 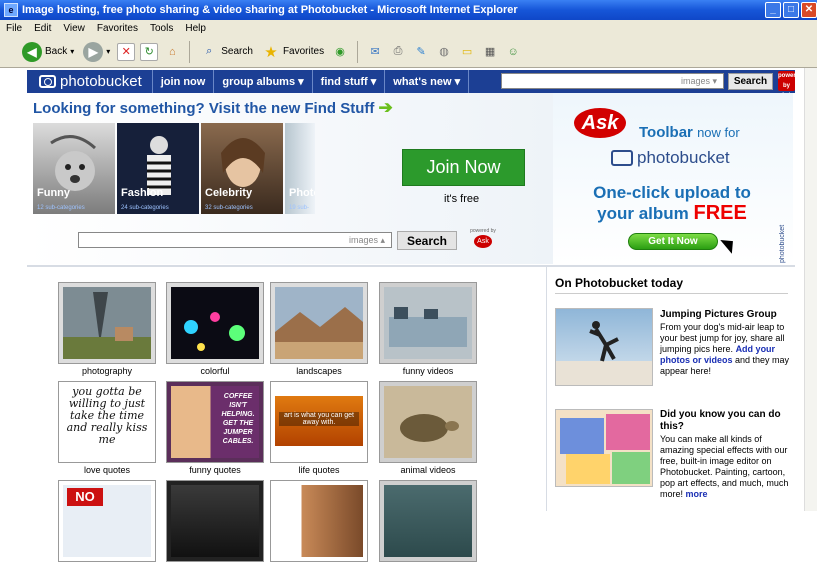 What do you see at coordinates (107, 470) in the screenshot?
I see `thumb-label: love quotes` at bounding box center [107, 470].